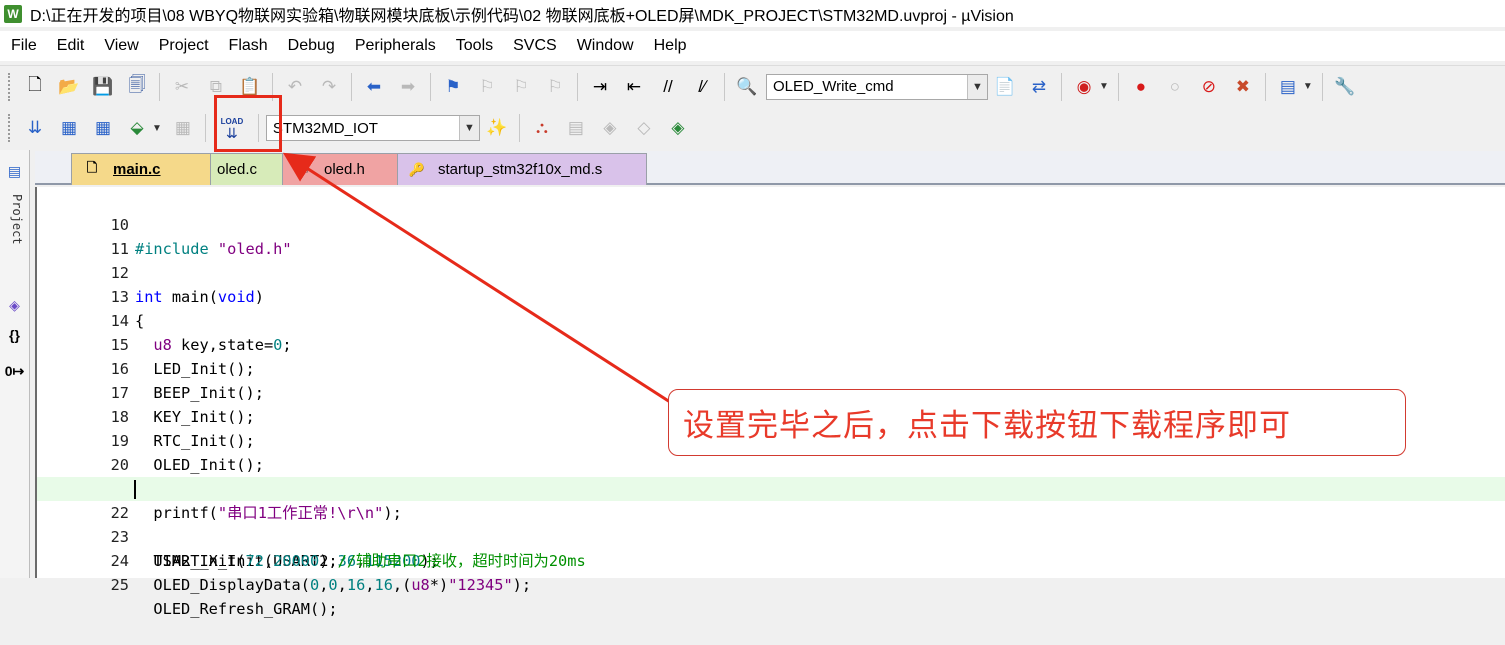 The width and height of the screenshot is (1505, 645). What do you see at coordinates (103, 87) in the screenshot?
I see `save-icon: 💾` at bounding box center [103, 87].